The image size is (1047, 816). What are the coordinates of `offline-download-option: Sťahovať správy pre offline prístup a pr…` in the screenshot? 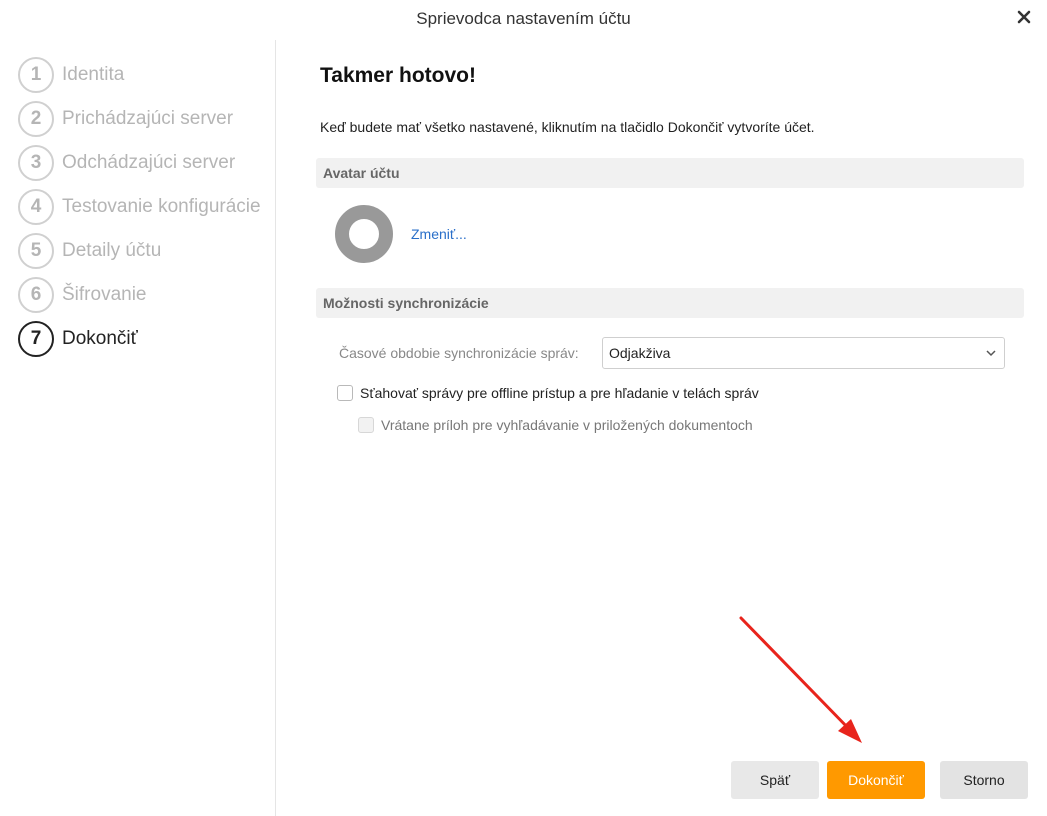 It's located at (548, 393).